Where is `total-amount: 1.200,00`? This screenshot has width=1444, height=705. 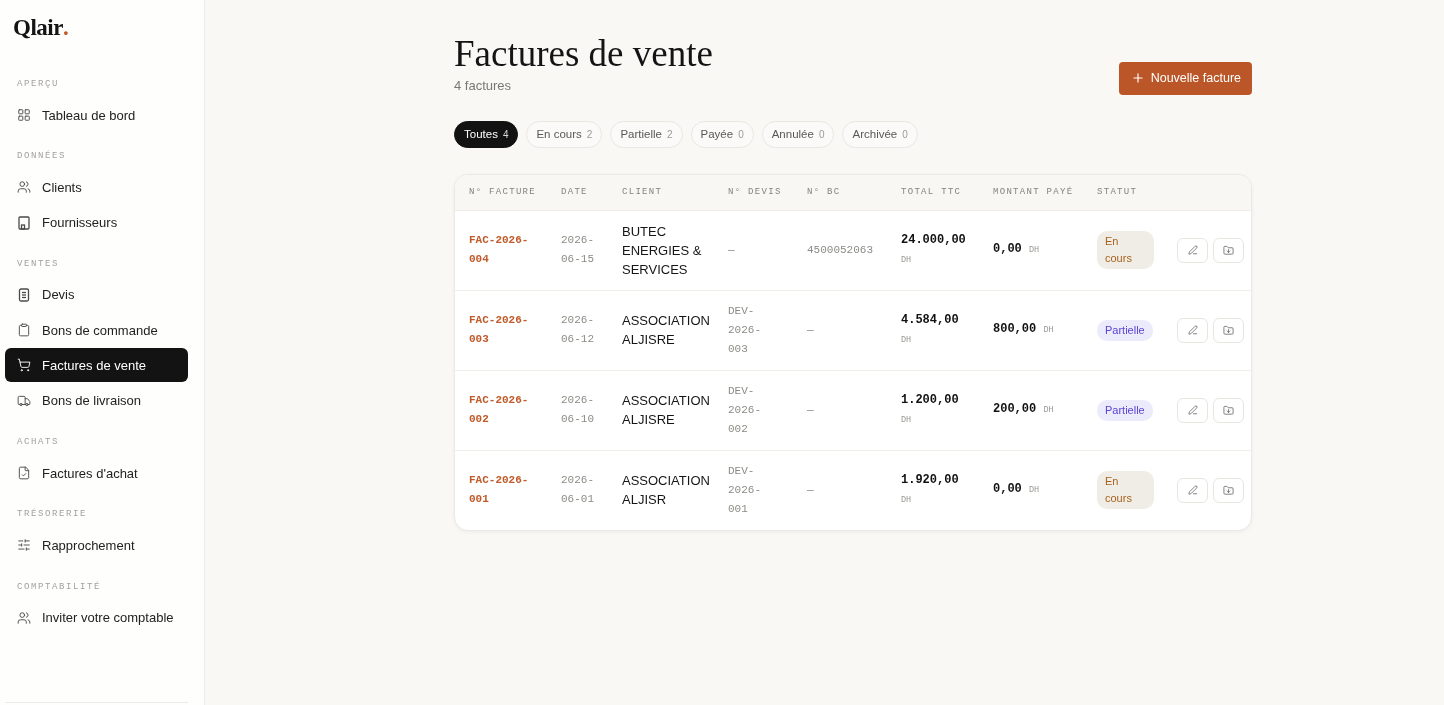
total-amount: 1.200,00 is located at coordinates (930, 399).